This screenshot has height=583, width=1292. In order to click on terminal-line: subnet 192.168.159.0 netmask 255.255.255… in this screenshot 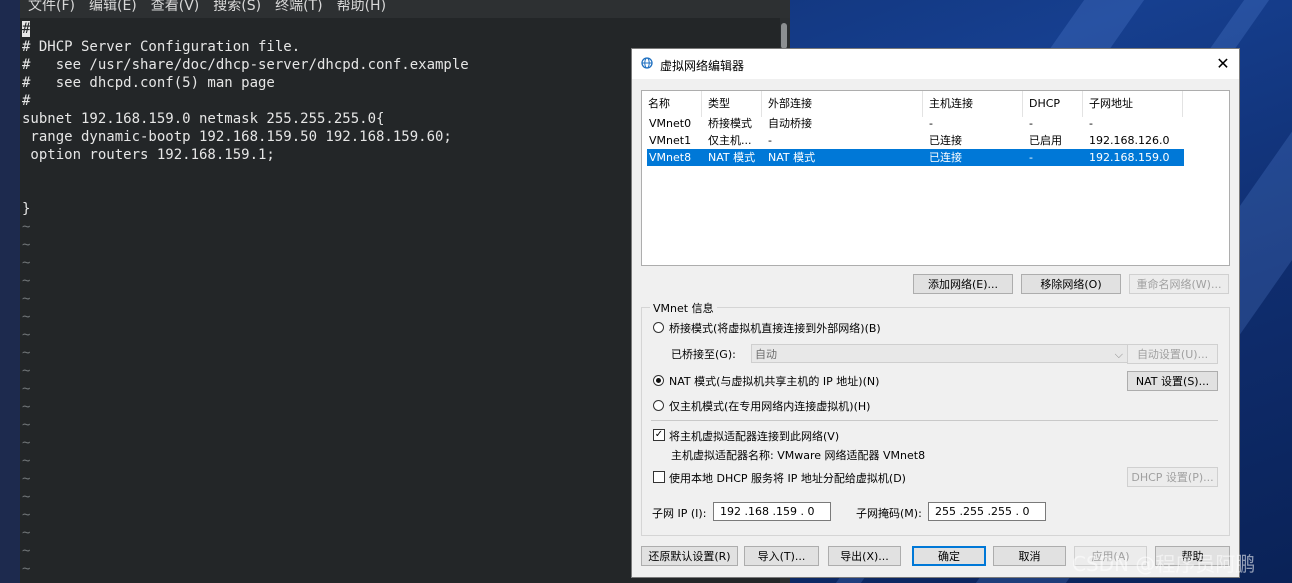, I will do `click(203, 119)`.